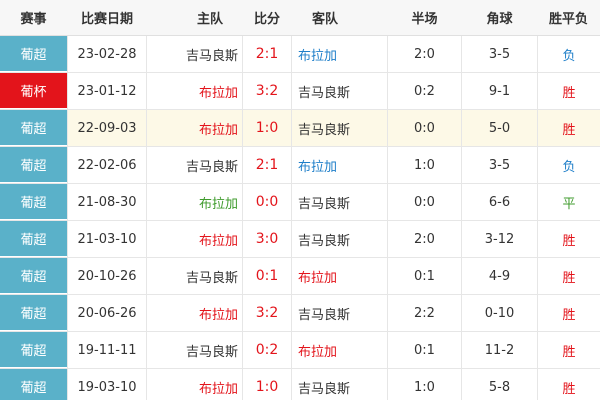  I want to click on corner-count: 0-10, so click(499, 313).